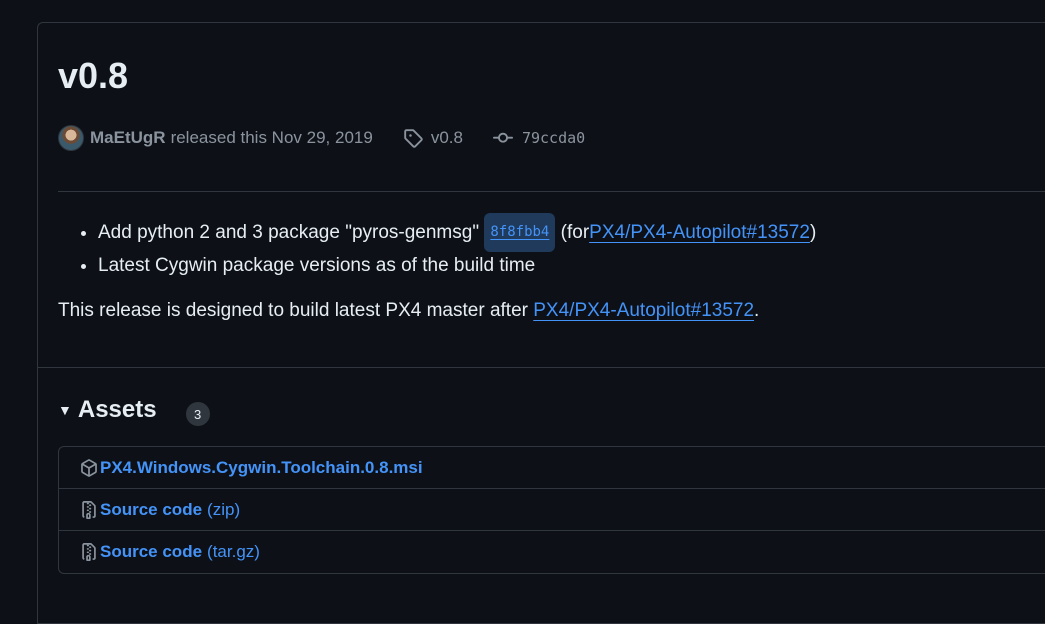 The image size is (1045, 624). Describe the element at coordinates (65, 410) in the screenshot. I see `caret-down-icon: ▼` at that location.